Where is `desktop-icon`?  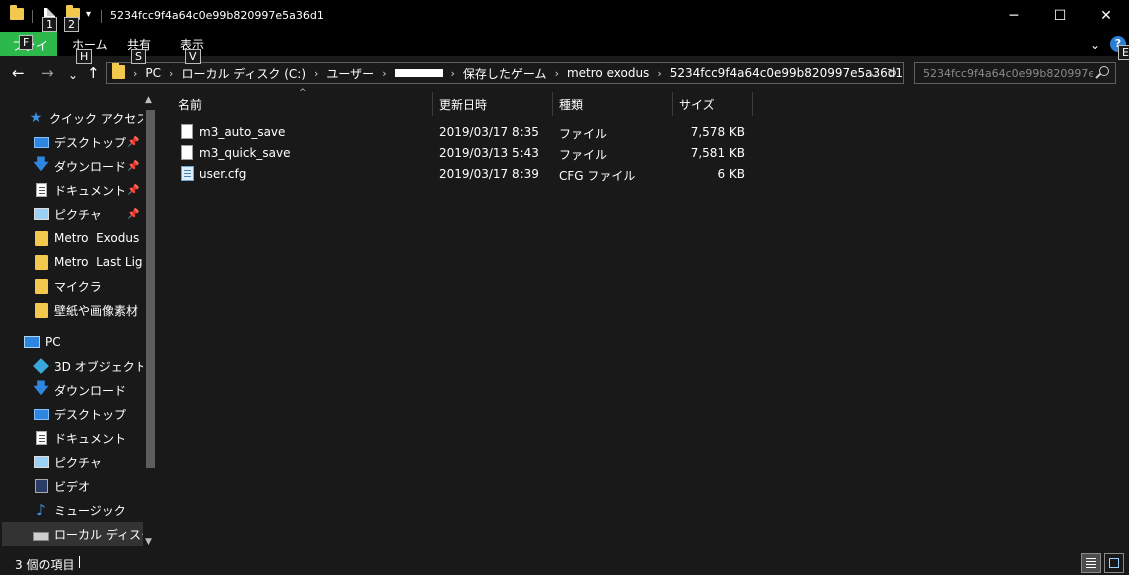
desktop-icon is located at coordinates (41, 142).